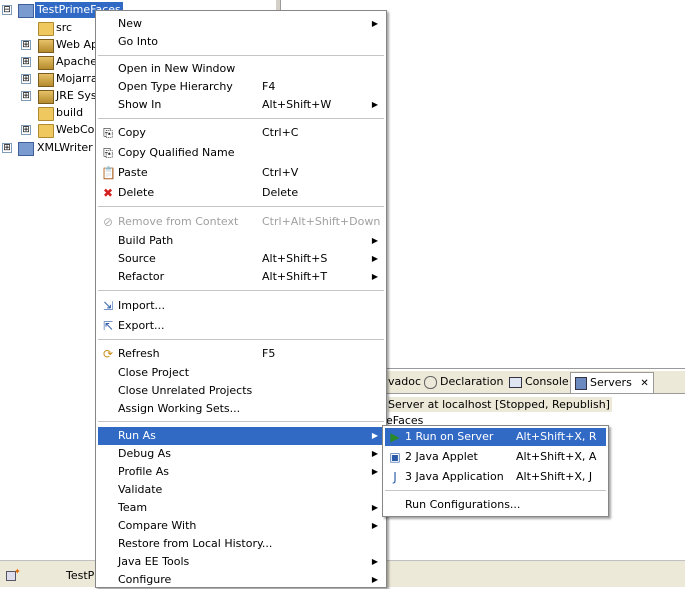 The width and height of the screenshot is (685, 589). What do you see at coordinates (241, 472) in the screenshot?
I see `menu-item-profile-as: Profile As ▶` at bounding box center [241, 472].